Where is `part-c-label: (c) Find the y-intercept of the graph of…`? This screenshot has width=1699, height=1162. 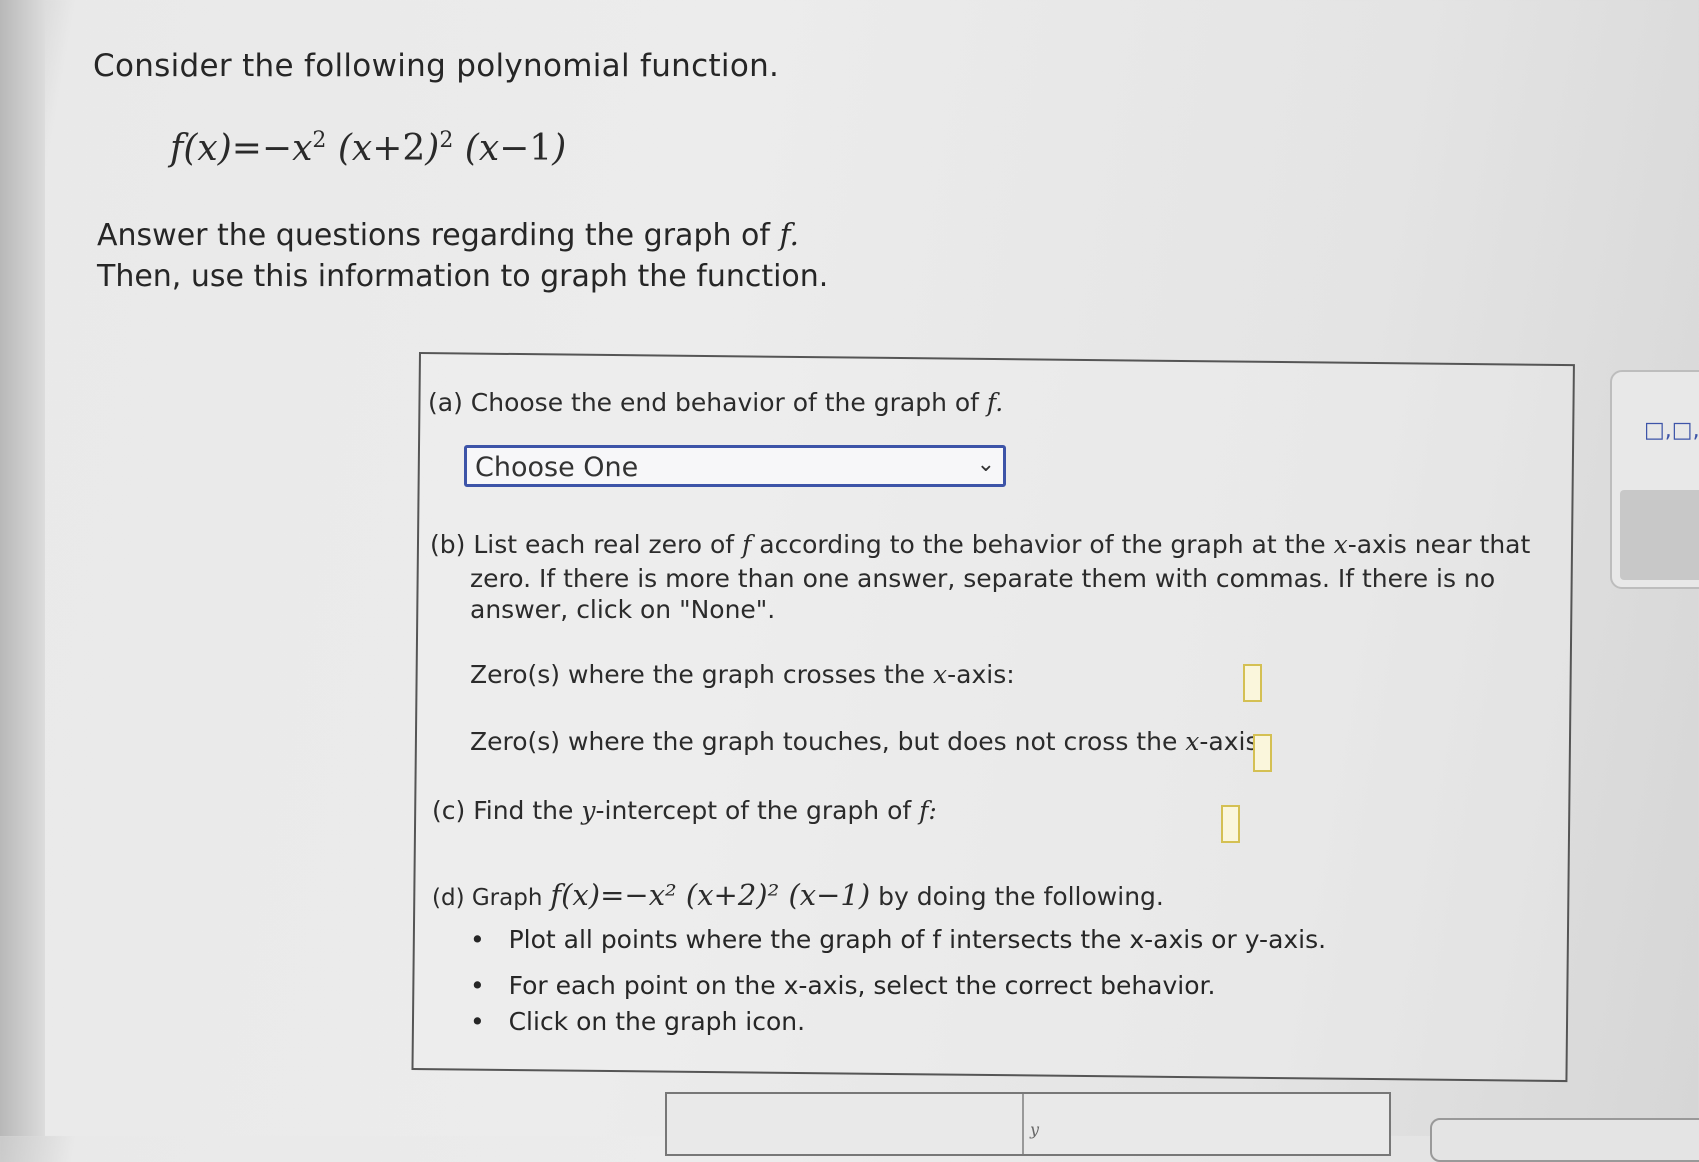 part-c-label: (c) Find the y-intercept of the graph of… is located at coordinates (684, 810).